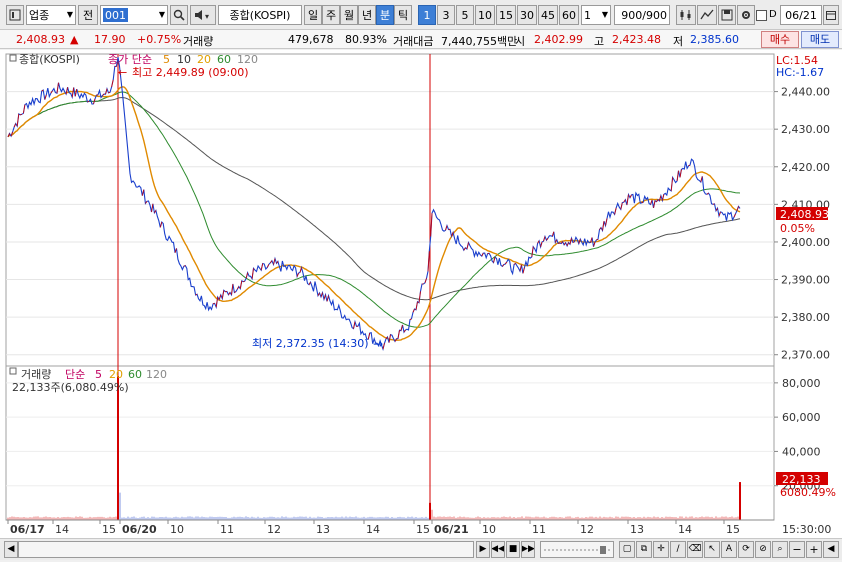  Describe the element at coordinates (465, 15) in the screenshot. I see `interval-5: 5` at that location.